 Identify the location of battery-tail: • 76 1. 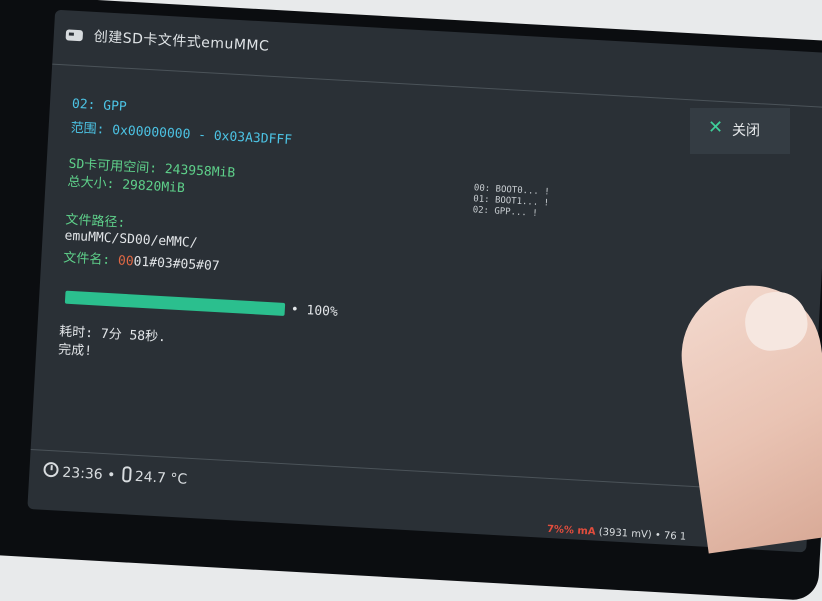
(670, 536).